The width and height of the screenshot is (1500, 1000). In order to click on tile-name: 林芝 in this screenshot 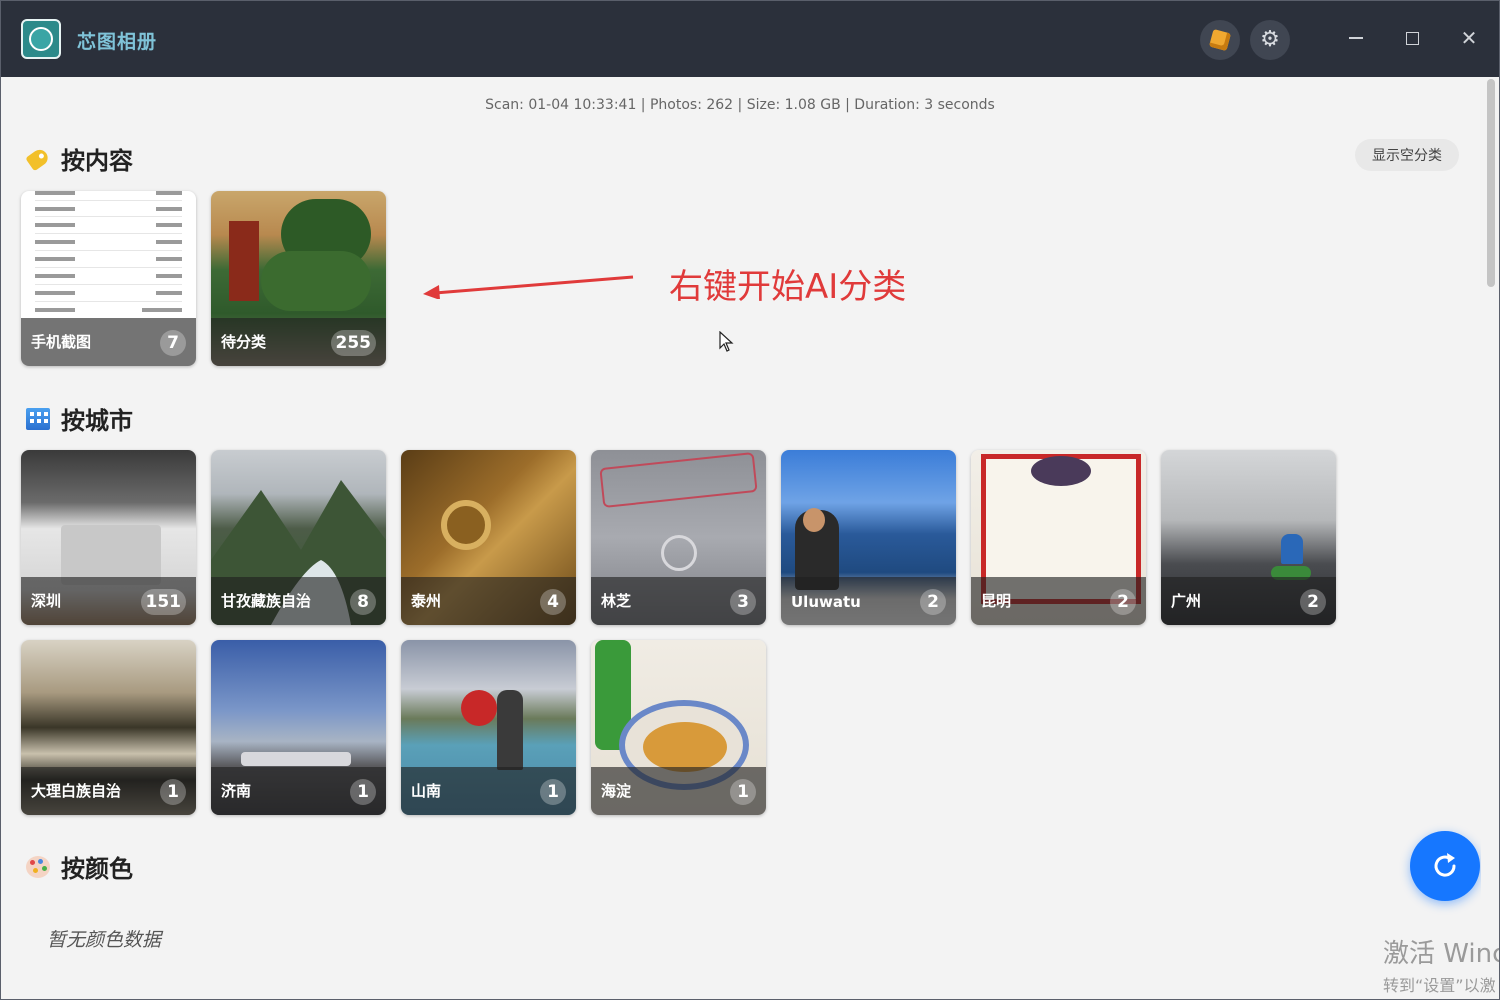, I will do `click(616, 601)`.